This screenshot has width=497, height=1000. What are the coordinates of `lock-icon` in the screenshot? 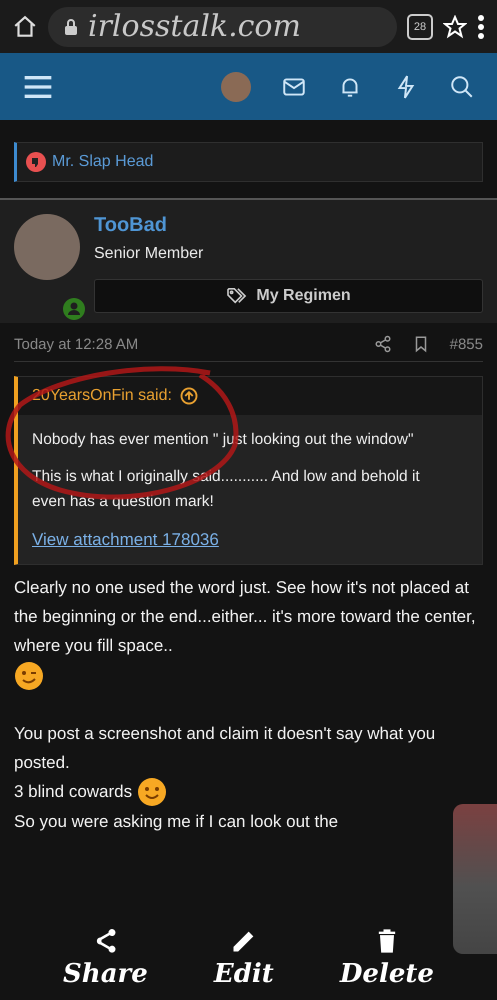 It's located at (71, 26).